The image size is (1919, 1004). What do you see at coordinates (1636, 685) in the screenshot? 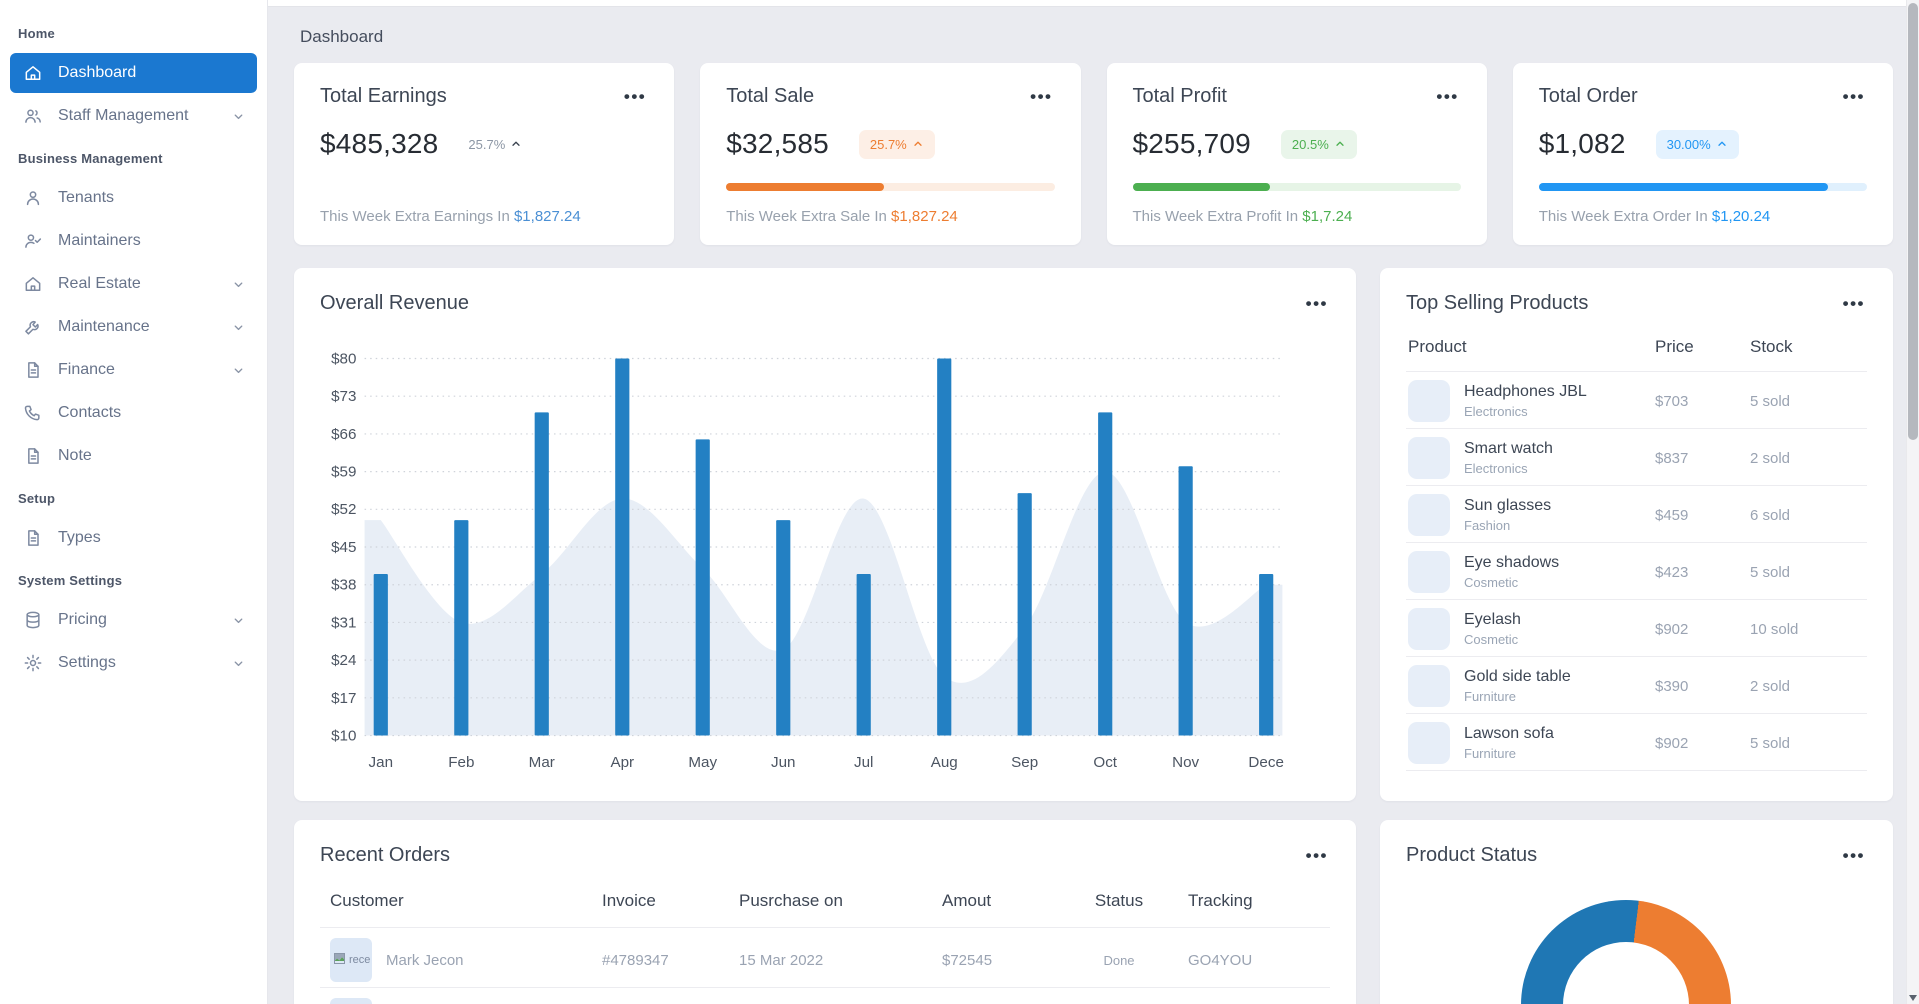
I see `product-row-gold-side-table: Gold side table Furniture $390 2 sold` at bounding box center [1636, 685].